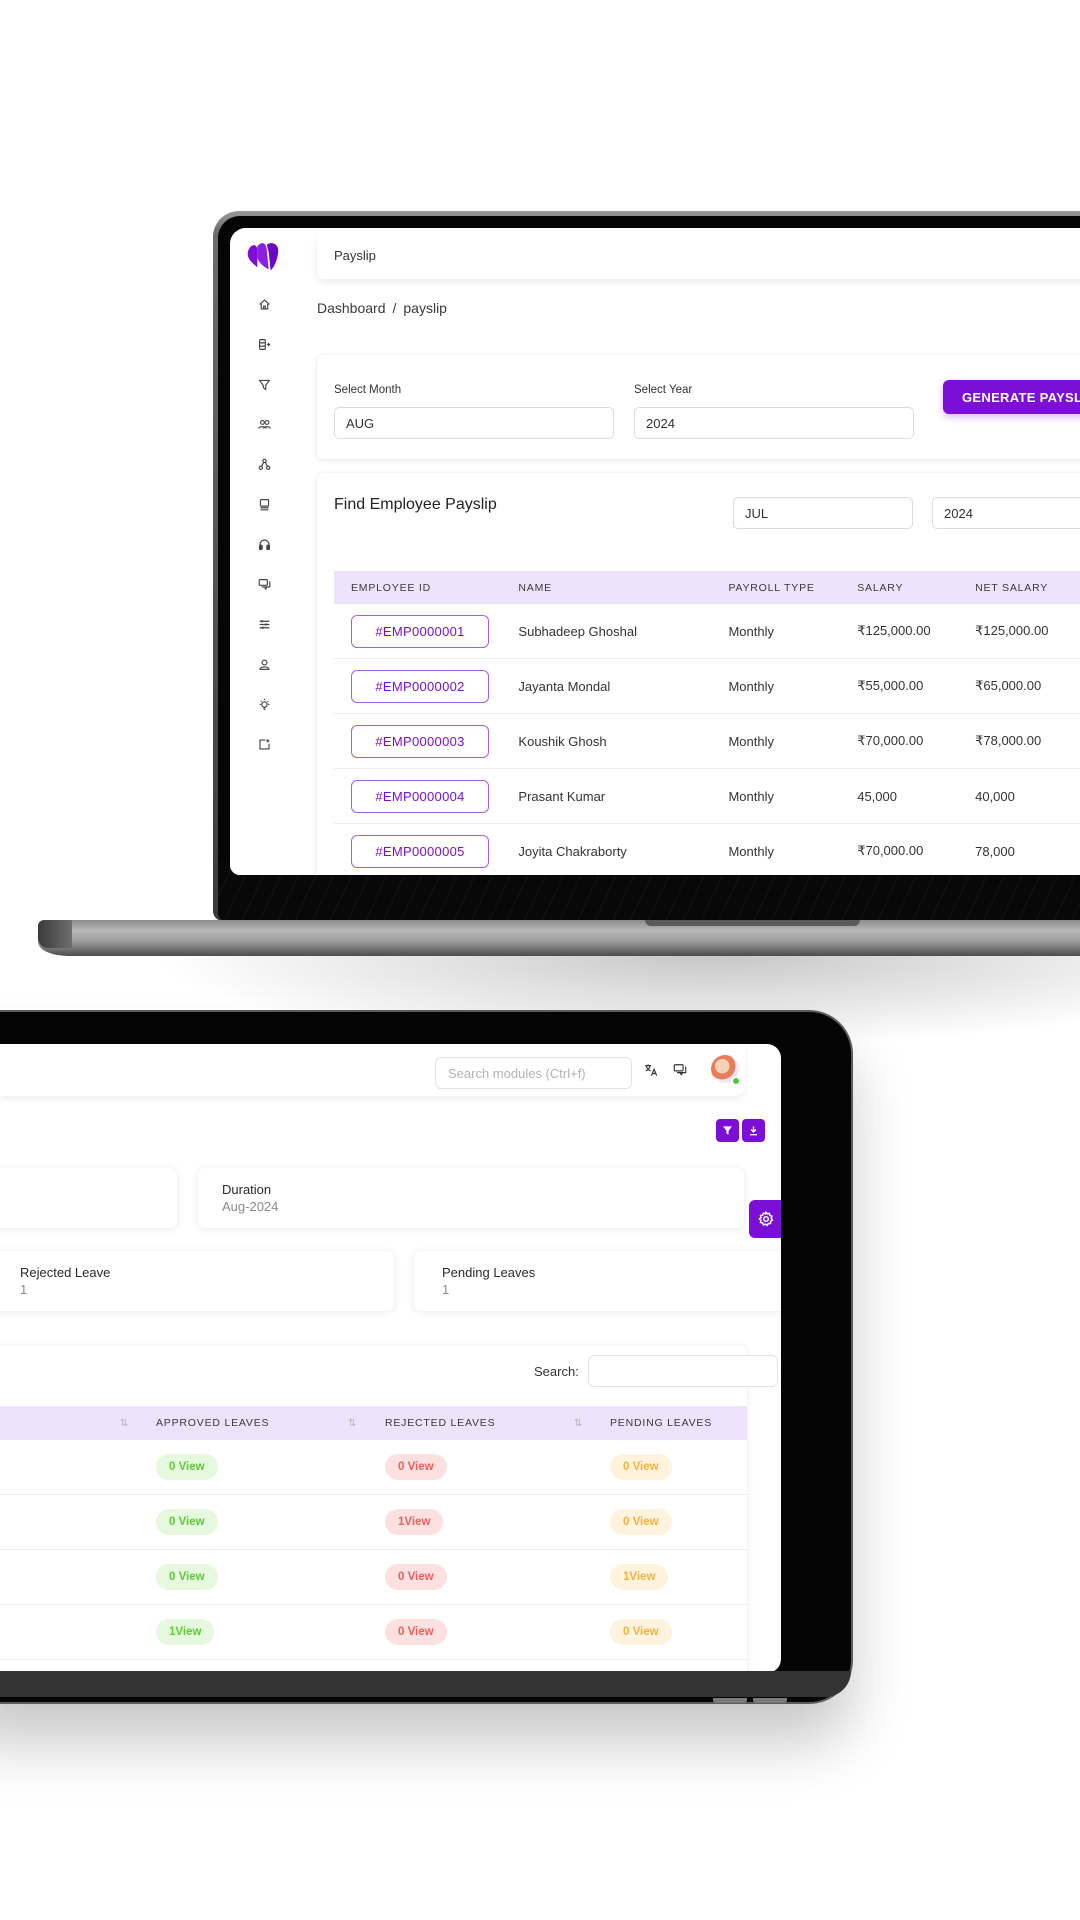  Describe the element at coordinates (916, 588) in the screenshot. I see `col-salary: SALARY` at that location.